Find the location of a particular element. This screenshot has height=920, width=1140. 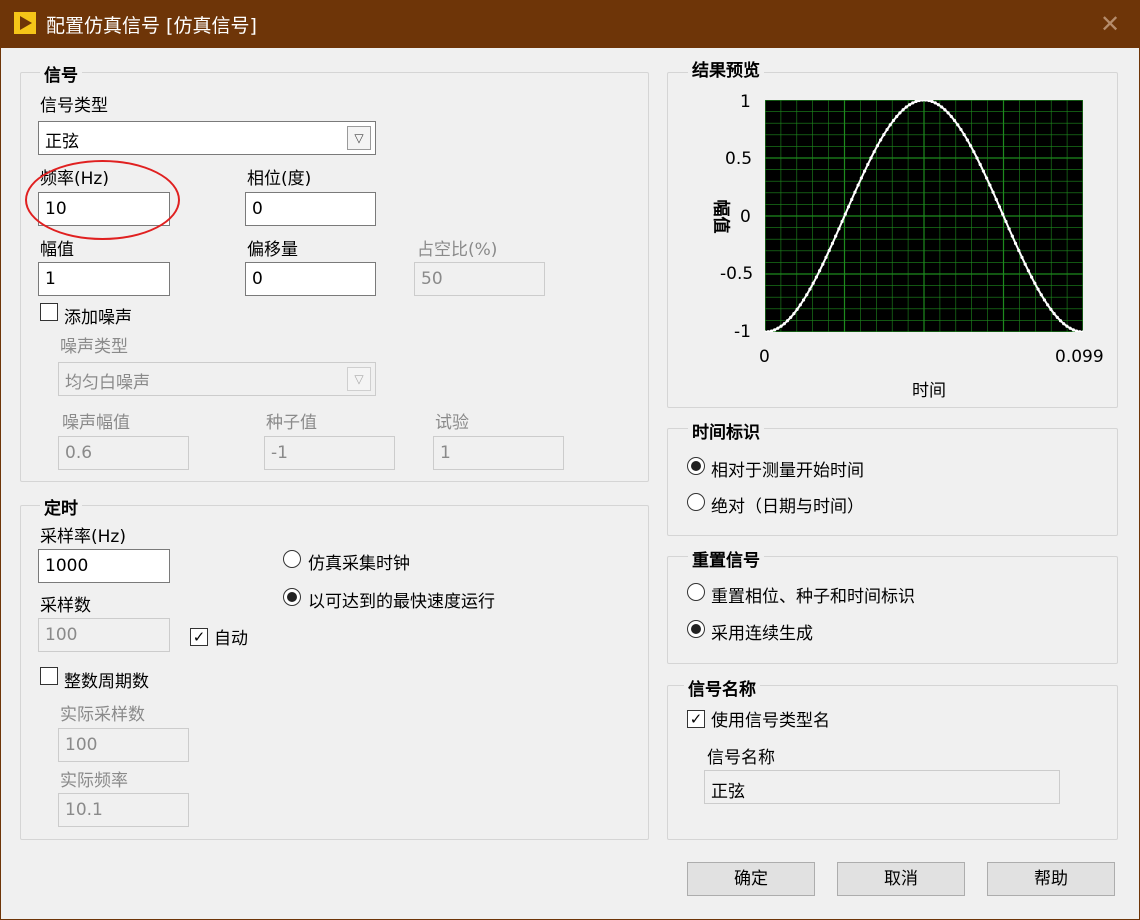

radio-sim-clock is located at coordinates (292, 559).